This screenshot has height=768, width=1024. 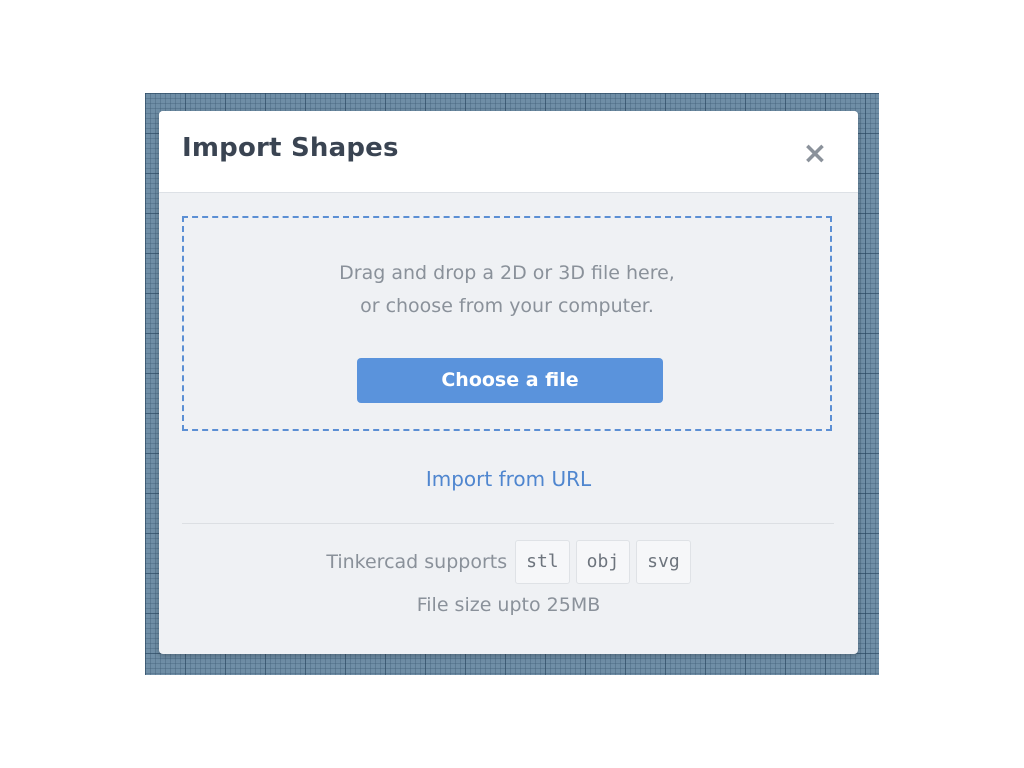 I want to click on dialog-header: Import Shapes ×, so click(x=508, y=152).